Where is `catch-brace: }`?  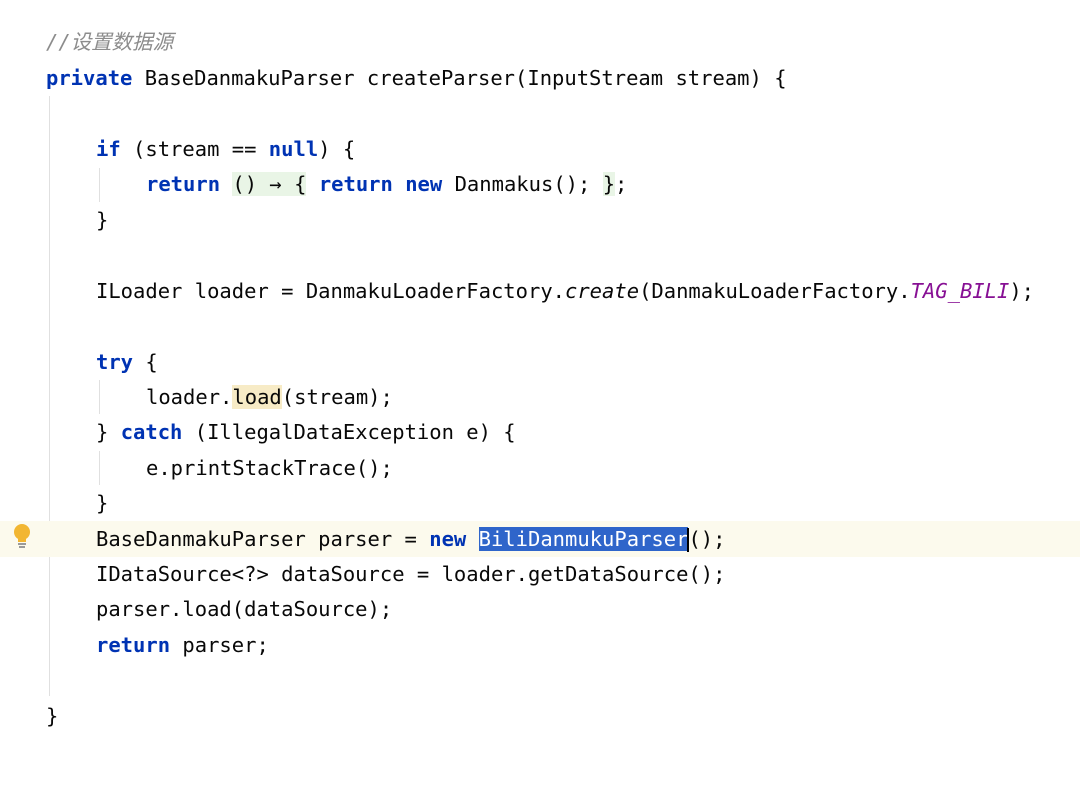
catch-brace: } is located at coordinates (108, 432).